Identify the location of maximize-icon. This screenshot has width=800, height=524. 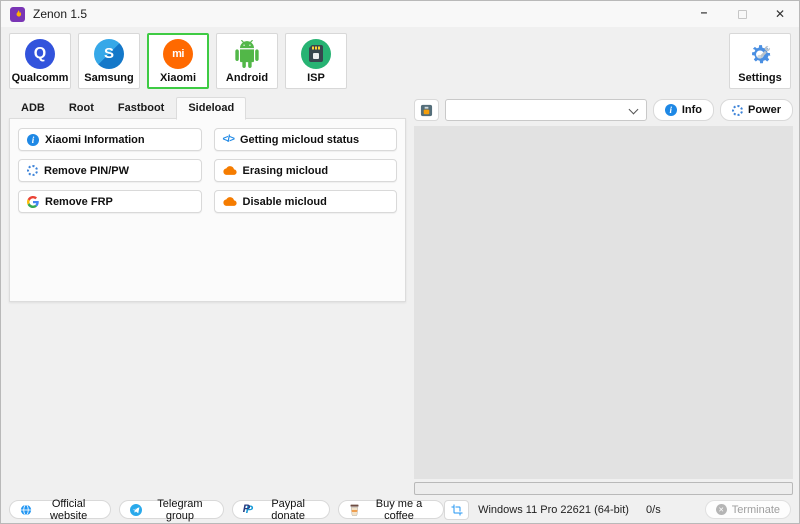
(742, 14).